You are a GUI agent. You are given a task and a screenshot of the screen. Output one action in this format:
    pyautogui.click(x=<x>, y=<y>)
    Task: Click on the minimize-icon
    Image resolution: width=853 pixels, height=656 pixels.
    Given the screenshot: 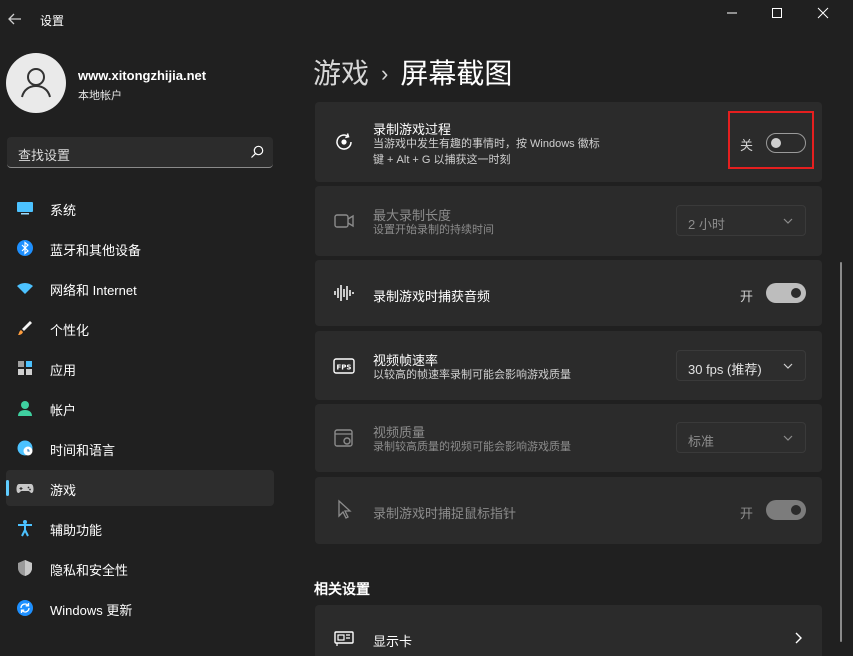 What is the action you would take?
    pyautogui.click(x=732, y=13)
    